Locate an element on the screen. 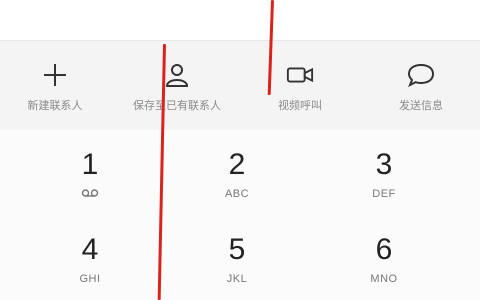  save-to-existing-contact-button: 保存至已有联系人 is located at coordinates (177, 91).